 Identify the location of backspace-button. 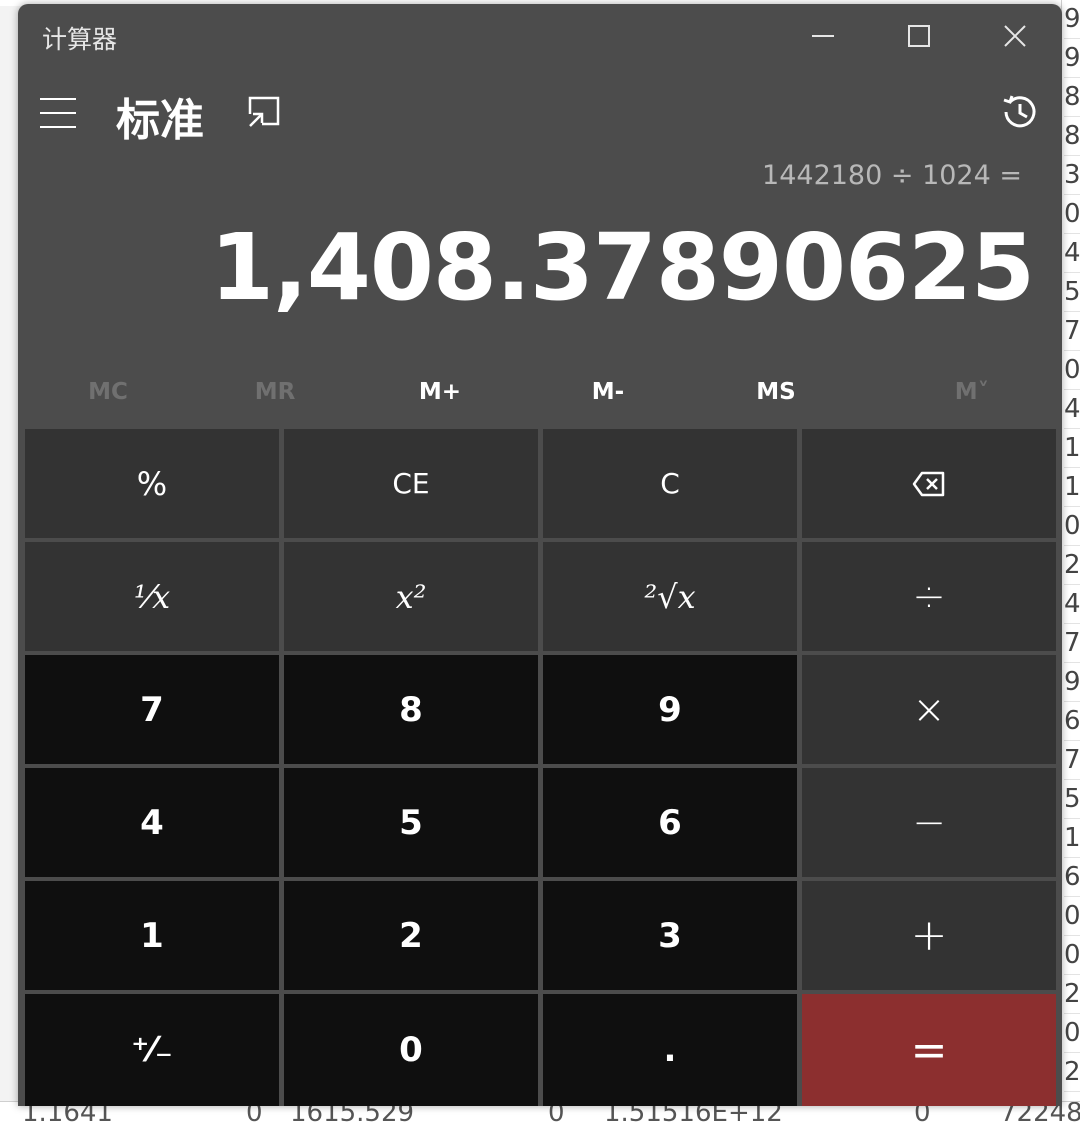
(929, 483).